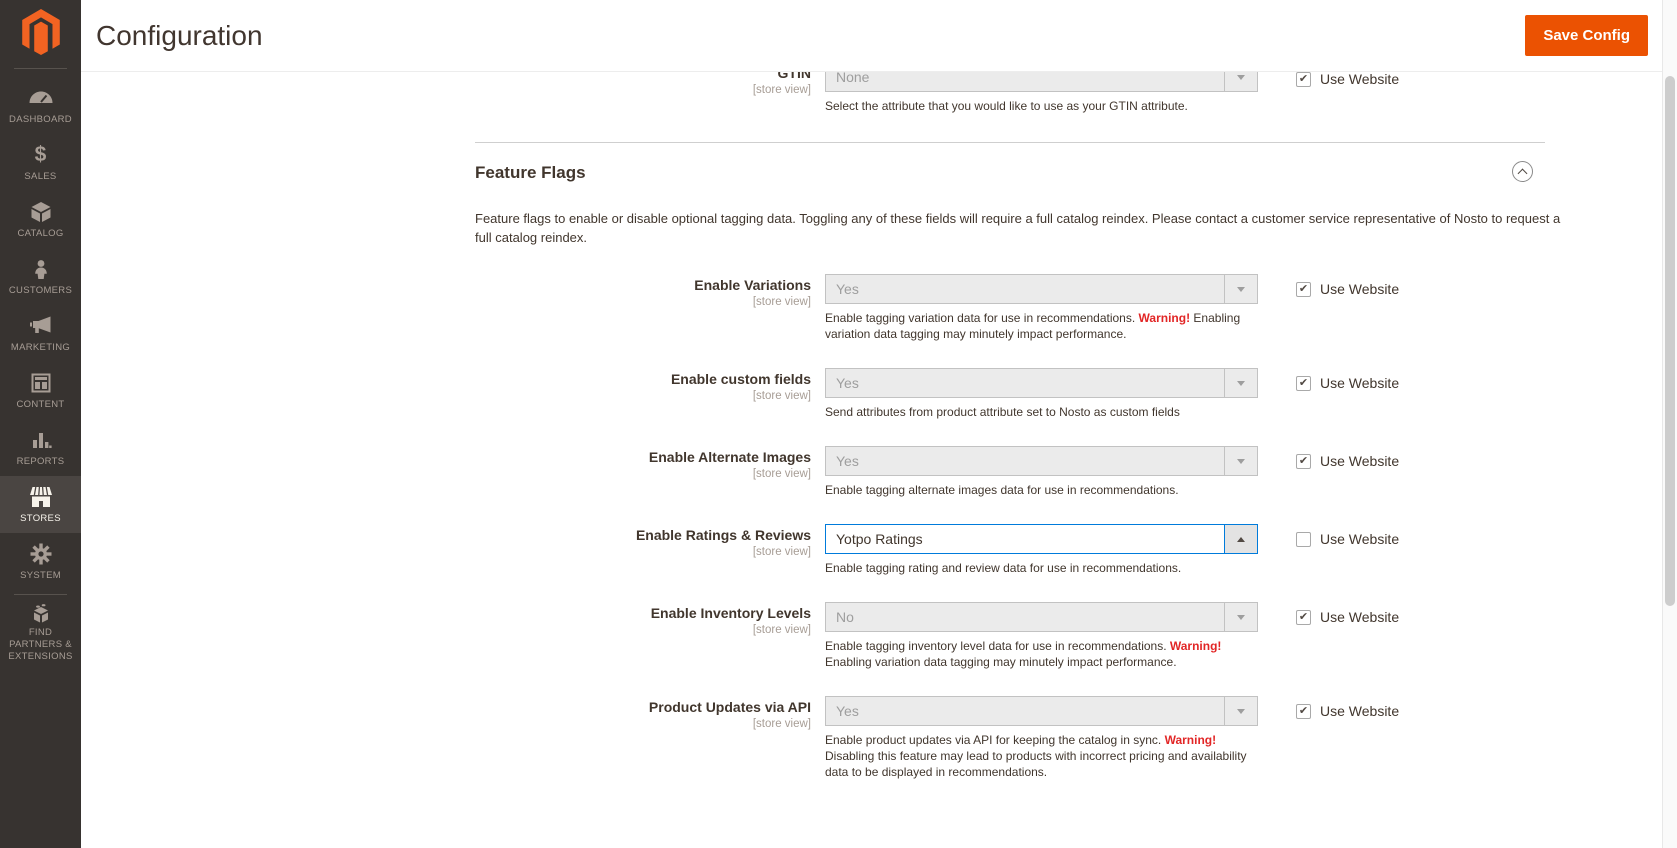 This screenshot has width=1677, height=848. Describe the element at coordinates (41, 383) in the screenshot. I see `content-icon` at that location.